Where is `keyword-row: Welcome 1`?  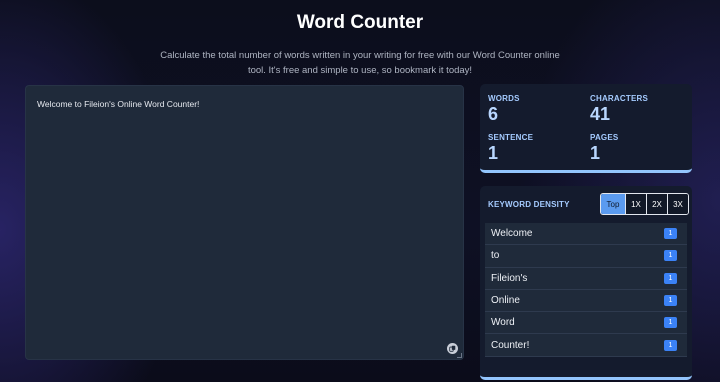 keyword-row: Welcome 1 is located at coordinates (586, 234).